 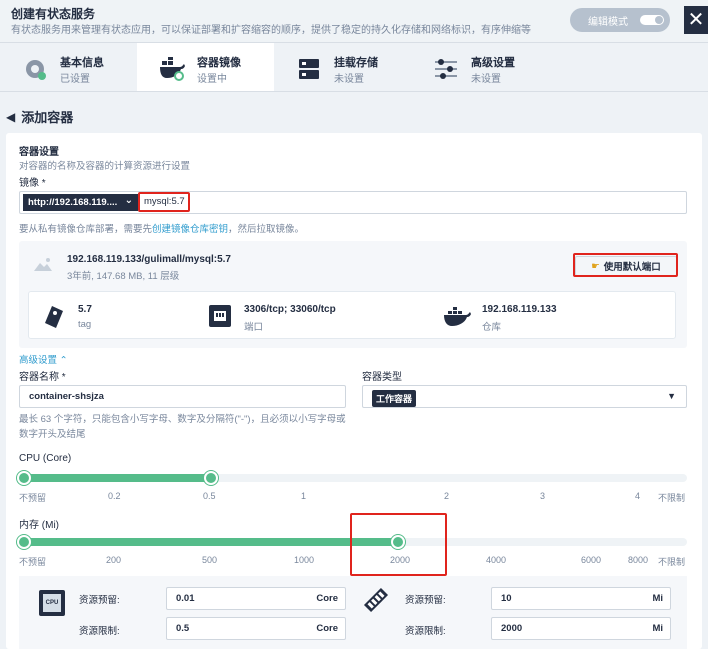 I want to click on ports-value: 3306/tcp; 33060/tcp, so click(x=290, y=309).